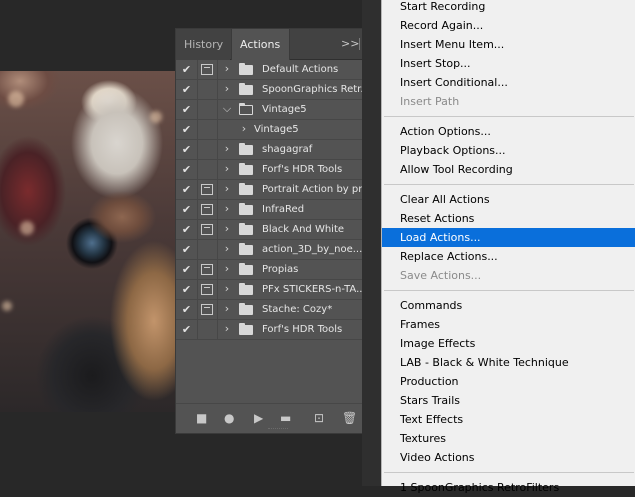  Describe the element at coordinates (508, 487) in the screenshot. I see `menu-item-1-spoongraphics-retrofilters: 1 SpoonGraphics RetroFilters` at that location.